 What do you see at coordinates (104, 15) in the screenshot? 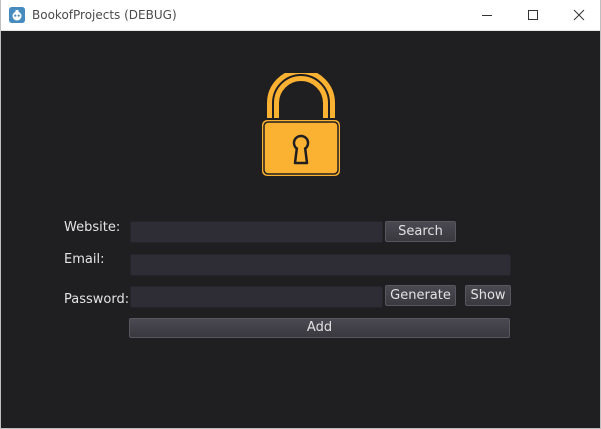
I see `window-title: BookofProjects (DEBUG)` at bounding box center [104, 15].